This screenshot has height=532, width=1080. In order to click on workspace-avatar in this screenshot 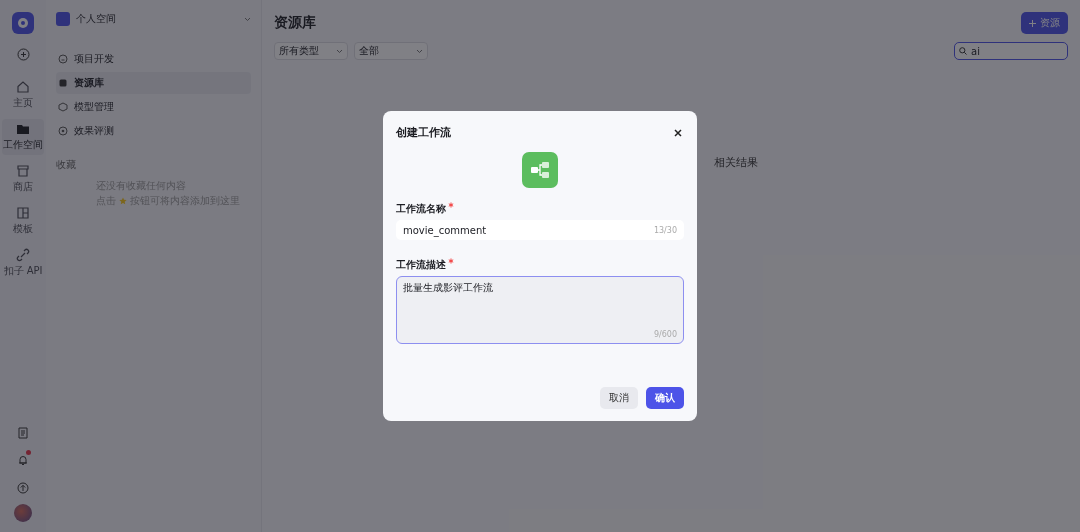, I will do `click(63, 19)`.